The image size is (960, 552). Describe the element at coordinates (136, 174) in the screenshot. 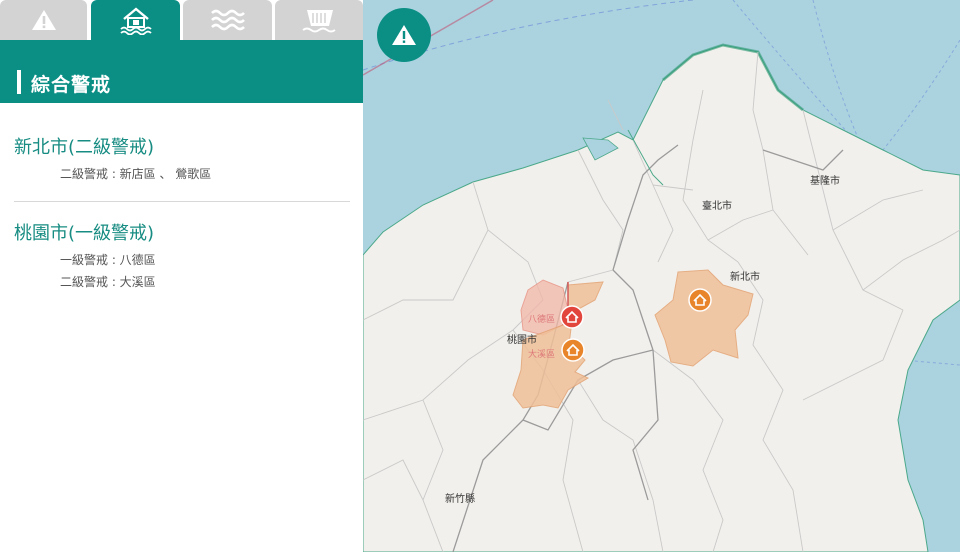

I see `region-line: 二級警戒 : 新店區 、 鶯歌區` at that location.